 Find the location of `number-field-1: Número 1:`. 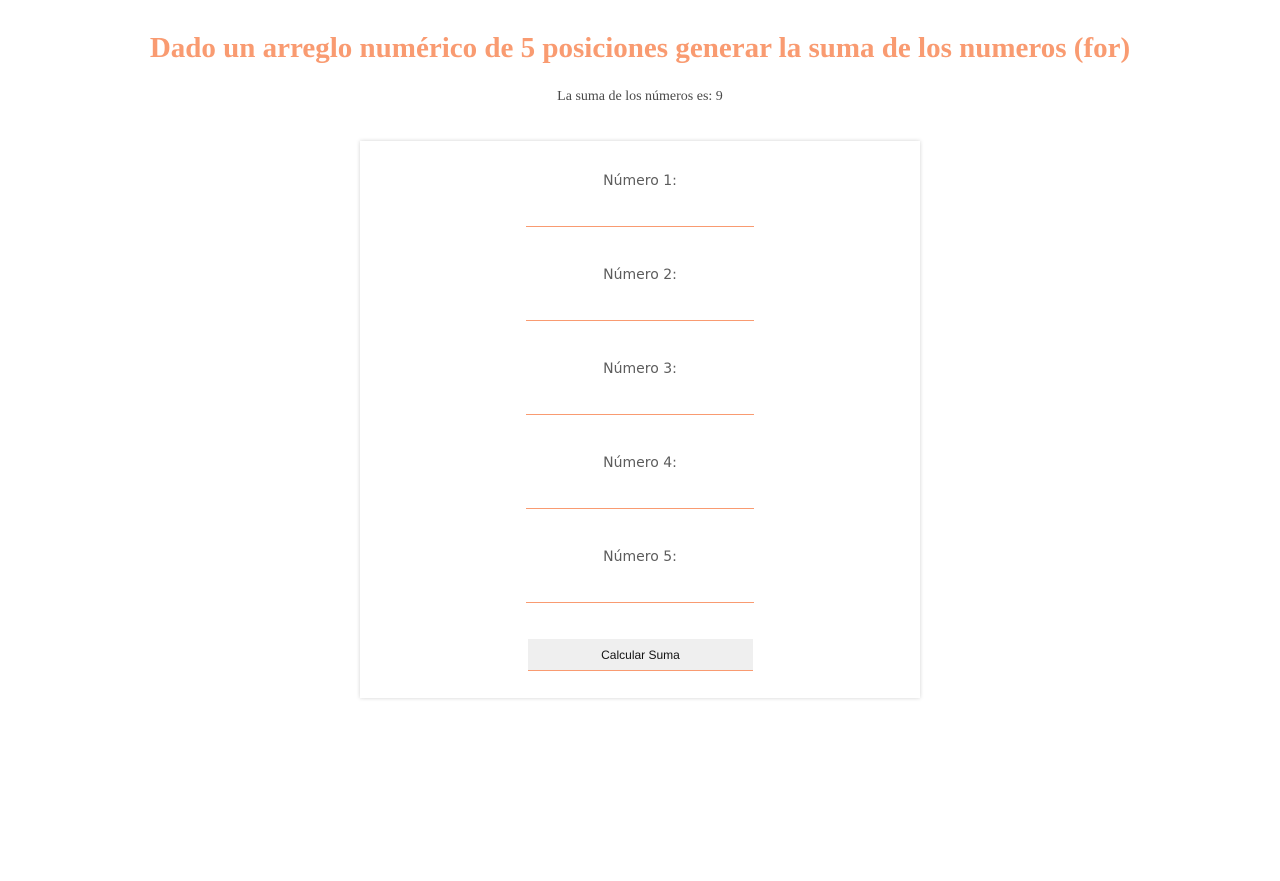

number-field-1: Número 1: is located at coordinates (640, 199).